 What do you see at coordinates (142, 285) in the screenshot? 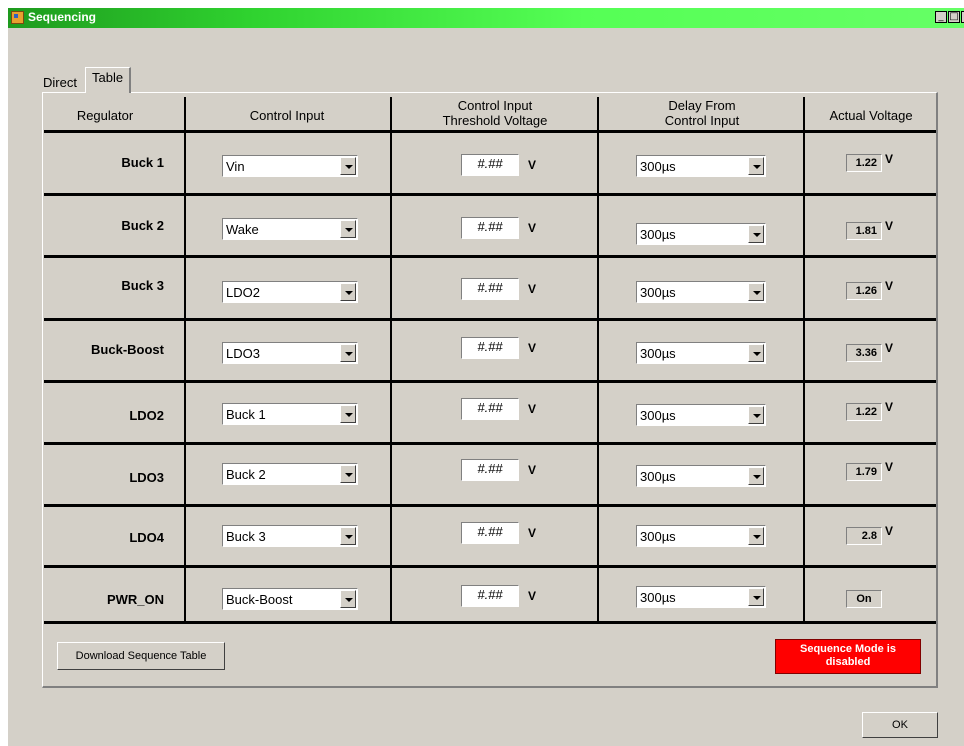
I see `regulator-name: Buck 3` at bounding box center [142, 285].